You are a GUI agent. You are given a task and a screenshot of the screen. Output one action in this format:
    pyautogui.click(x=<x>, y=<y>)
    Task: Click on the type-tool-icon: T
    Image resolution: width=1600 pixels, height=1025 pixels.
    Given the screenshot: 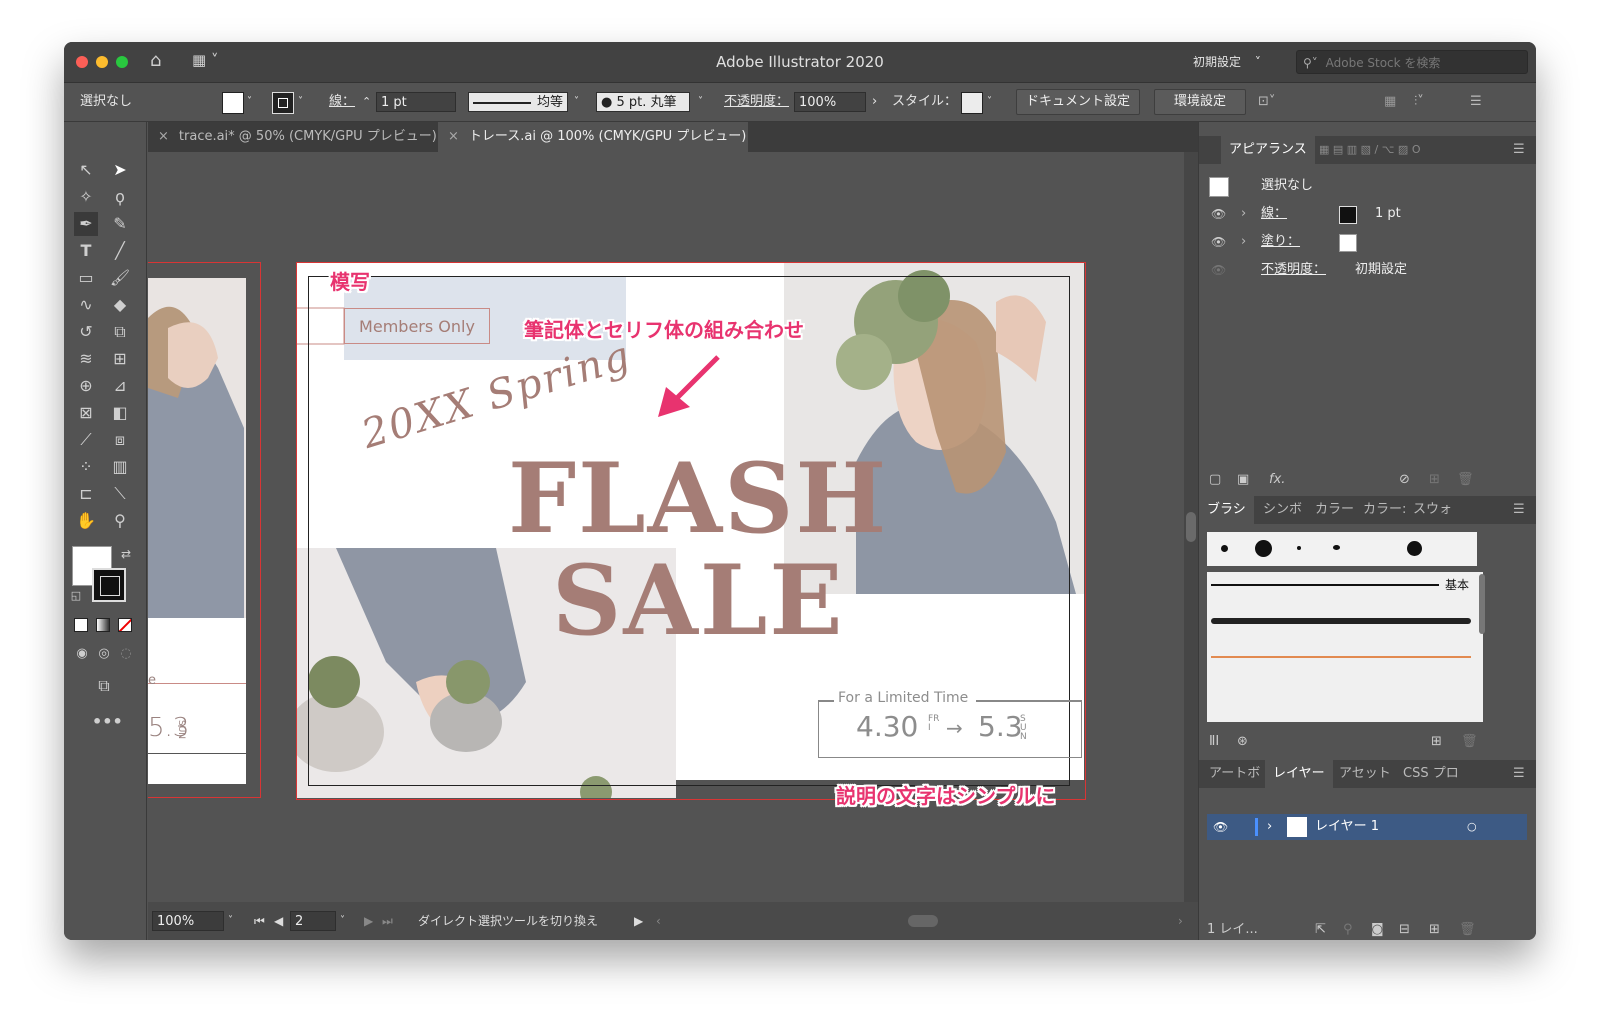 What is the action you would take?
    pyautogui.click(x=86, y=251)
    